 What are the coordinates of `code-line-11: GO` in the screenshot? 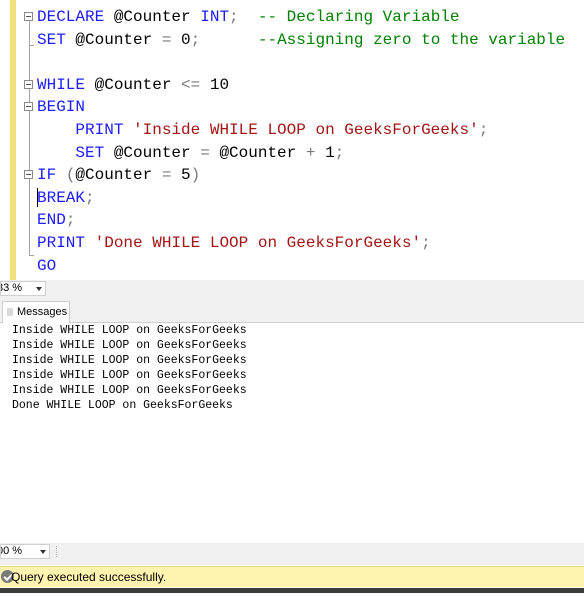 It's located at (46, 266).